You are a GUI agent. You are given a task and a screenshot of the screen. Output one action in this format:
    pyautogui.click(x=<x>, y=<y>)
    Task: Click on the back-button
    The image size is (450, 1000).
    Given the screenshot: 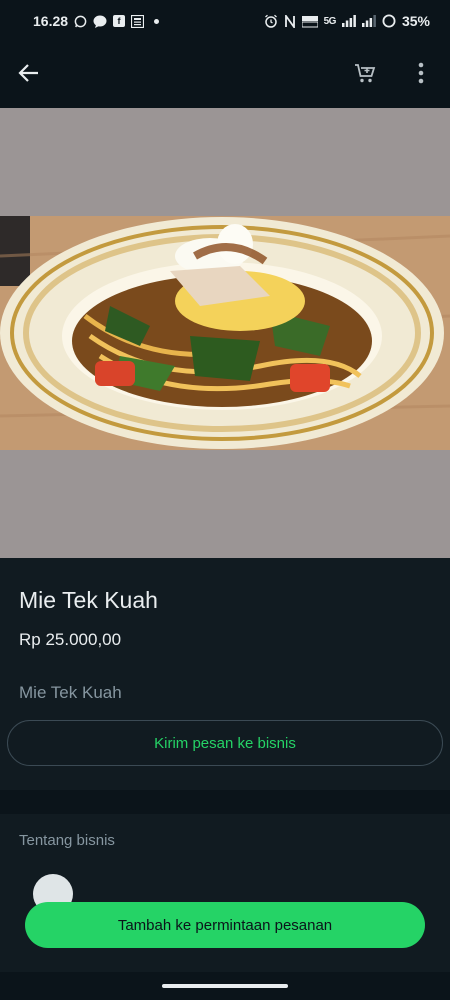 What is the action you would take?
    pyautogui.click(x=29, y=75)
    